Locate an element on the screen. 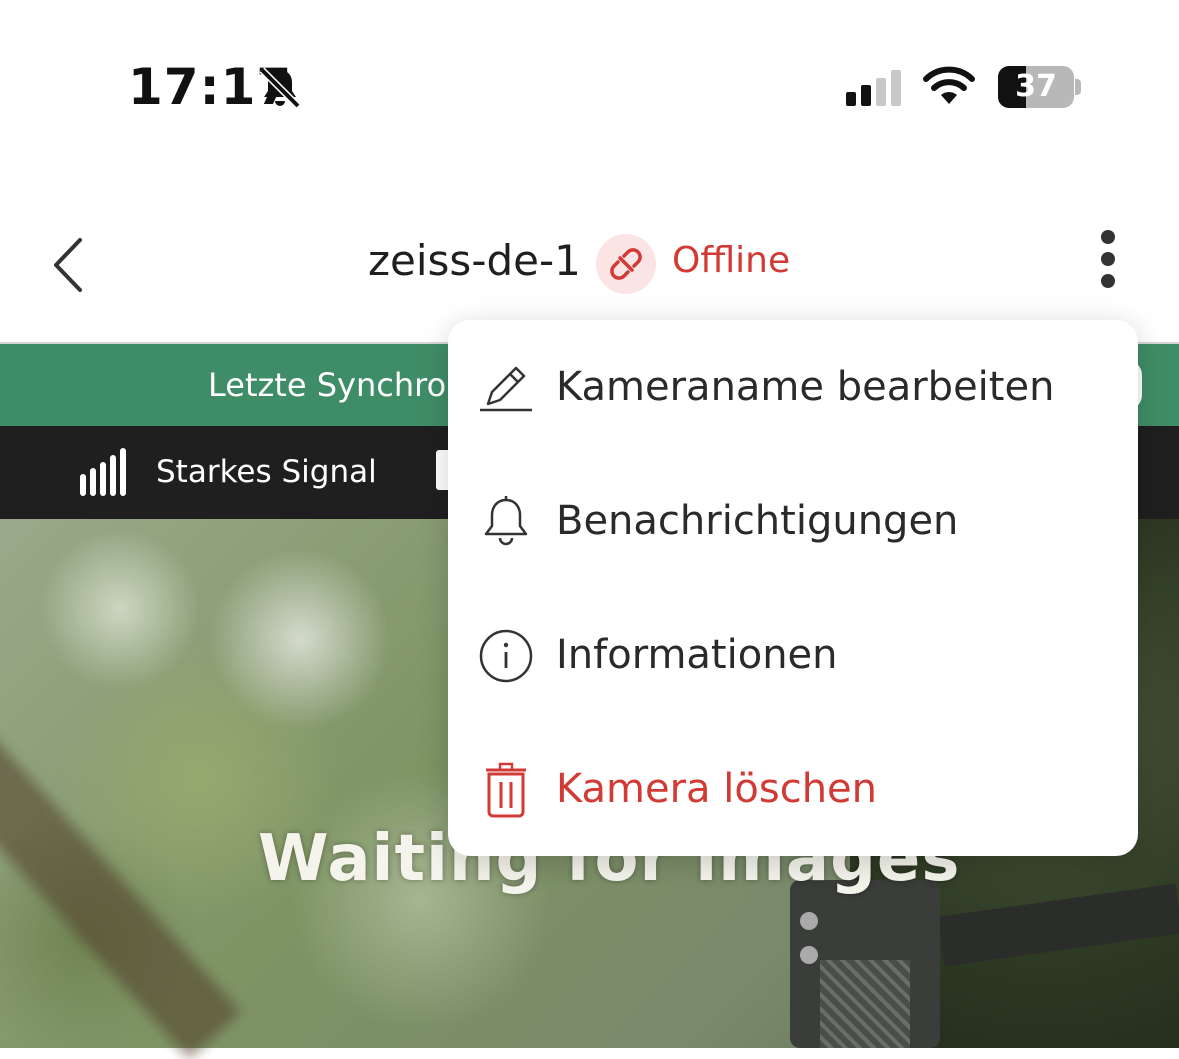 The height and width of the screenshot is (1059, 1179). menu-item-label: Informationen is located at coordinates (697, 655).